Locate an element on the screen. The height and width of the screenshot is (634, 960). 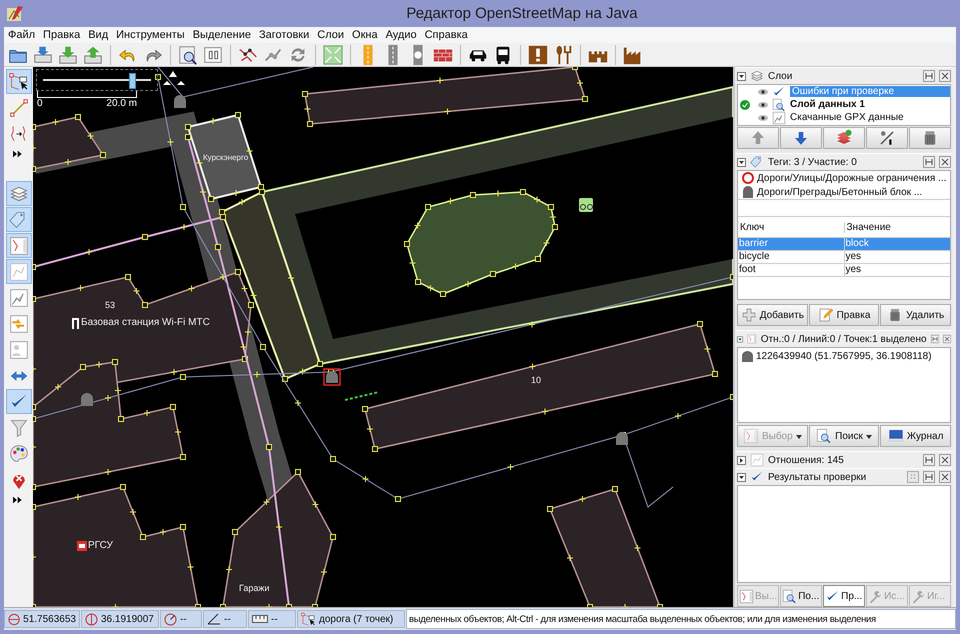
panel-title: Отн.:0 / Линий:0 / Точек:1 выделено is located at coordinates (843, 339).